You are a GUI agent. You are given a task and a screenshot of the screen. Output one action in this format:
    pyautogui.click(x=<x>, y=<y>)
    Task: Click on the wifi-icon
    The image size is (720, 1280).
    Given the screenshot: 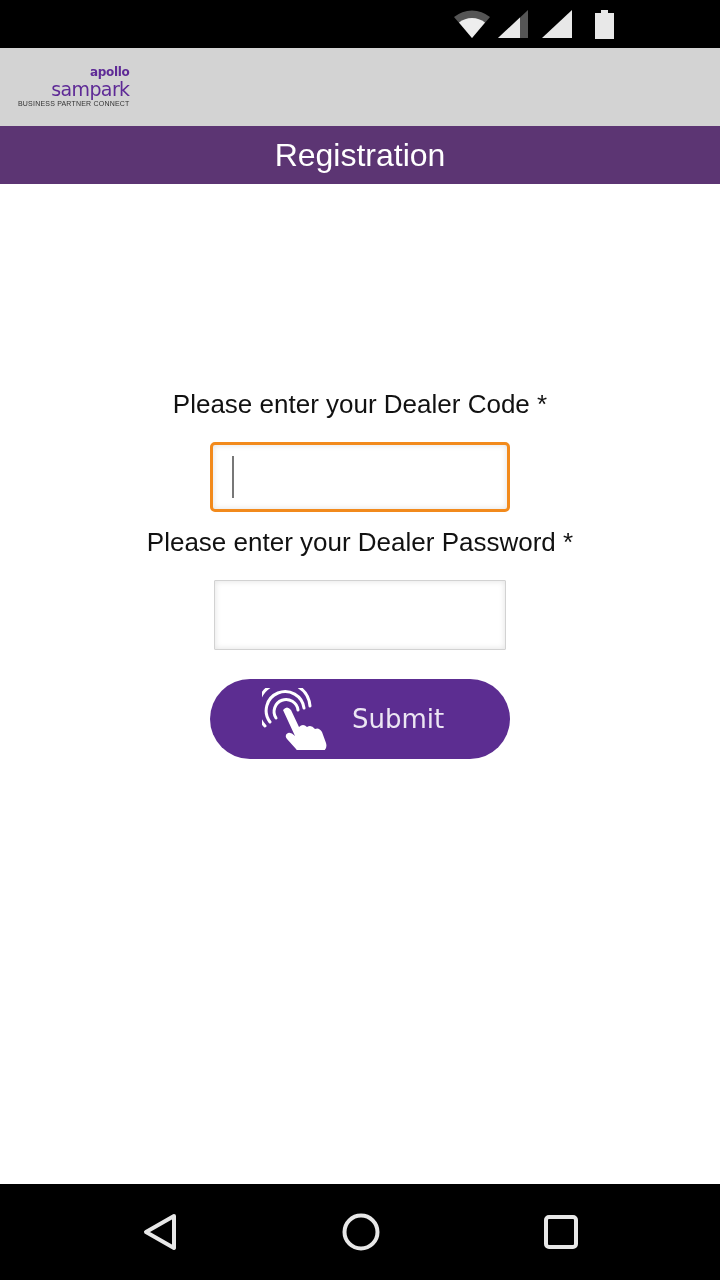 What is the action you would take?
    pyautogui.click(x=472, y=24)
    